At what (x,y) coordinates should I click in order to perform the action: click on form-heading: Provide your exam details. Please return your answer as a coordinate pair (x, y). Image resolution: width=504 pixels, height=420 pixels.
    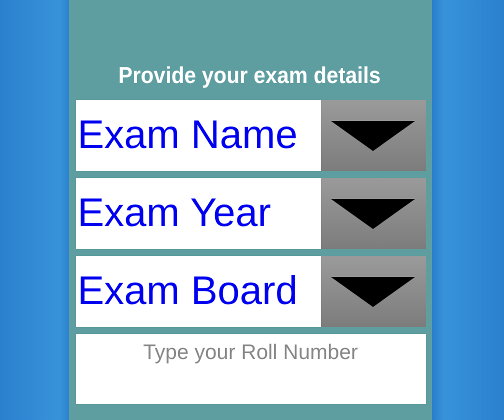
    Looking at the image, I should click on (250, 75).